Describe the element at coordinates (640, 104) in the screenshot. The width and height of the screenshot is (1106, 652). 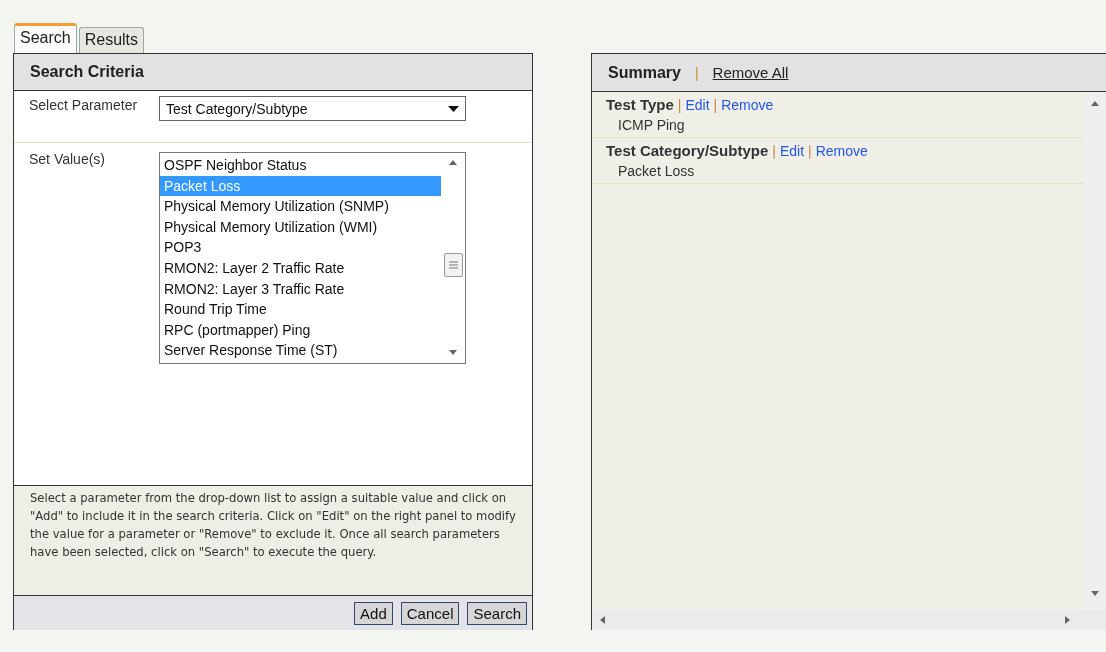
I see `criterion-label: Test Type` at that location.